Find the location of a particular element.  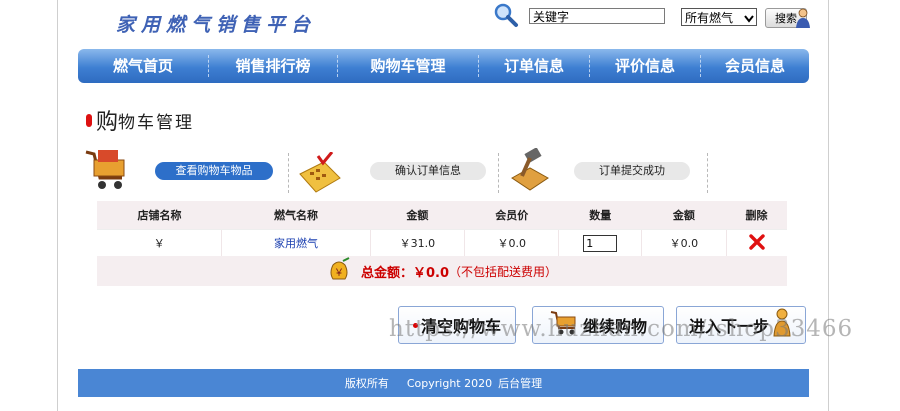

magnifier-icon is located at coordinates (506, 15).